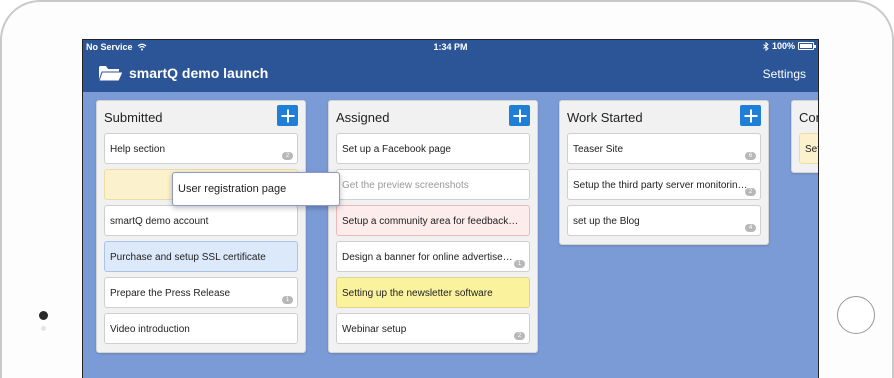 This screenshot has height=378, width=894. I want to click on card-banner-design: Design a banner for online advertise… 1, so click(433, 256).